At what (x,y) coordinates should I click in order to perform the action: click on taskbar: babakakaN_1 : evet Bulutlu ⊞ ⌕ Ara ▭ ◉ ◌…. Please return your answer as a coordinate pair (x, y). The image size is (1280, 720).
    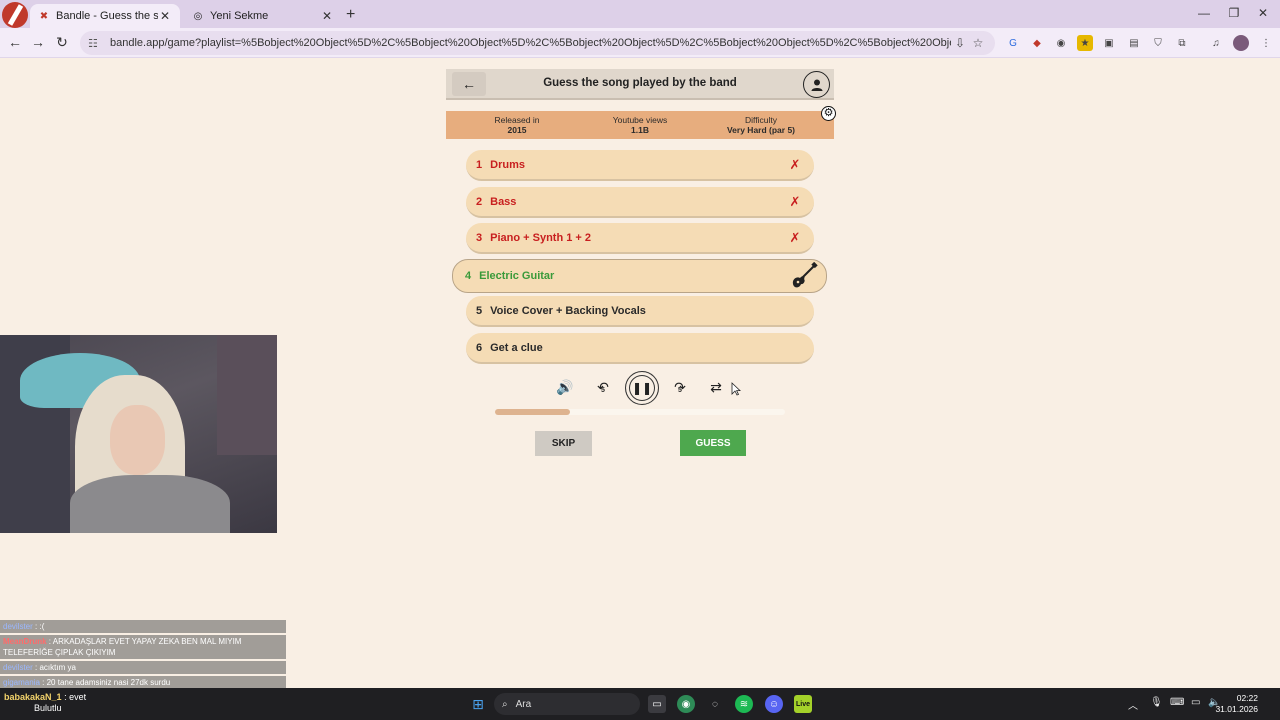
    Looking at the image, I should click on (640, 704).